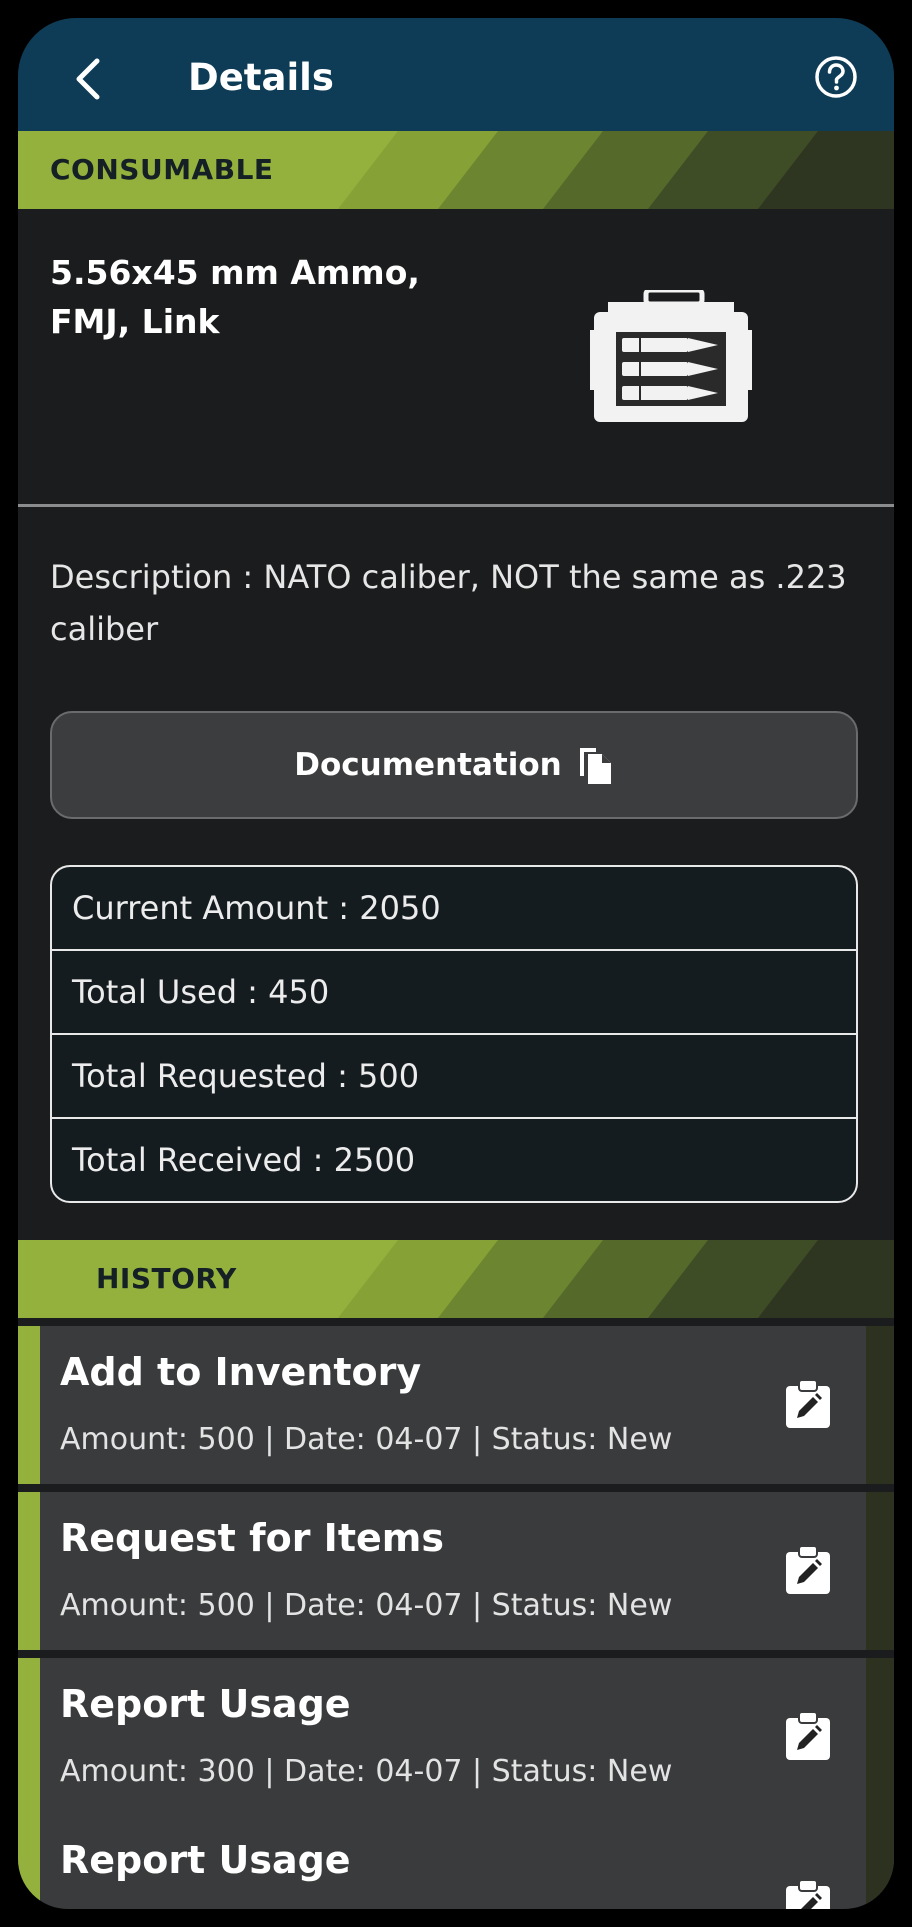 This screenshot has width=912, height=1927. Describe the element at coordinates (252, 1538) in the screenshot. I see `history-item-title: Request for Items` at that location.